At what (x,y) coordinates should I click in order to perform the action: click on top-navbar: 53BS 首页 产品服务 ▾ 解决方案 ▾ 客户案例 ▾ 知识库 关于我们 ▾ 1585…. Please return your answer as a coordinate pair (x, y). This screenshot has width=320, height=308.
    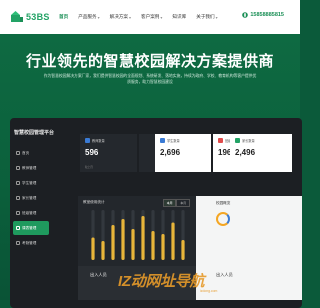
    Looking at the image, I should click on (150, 17).